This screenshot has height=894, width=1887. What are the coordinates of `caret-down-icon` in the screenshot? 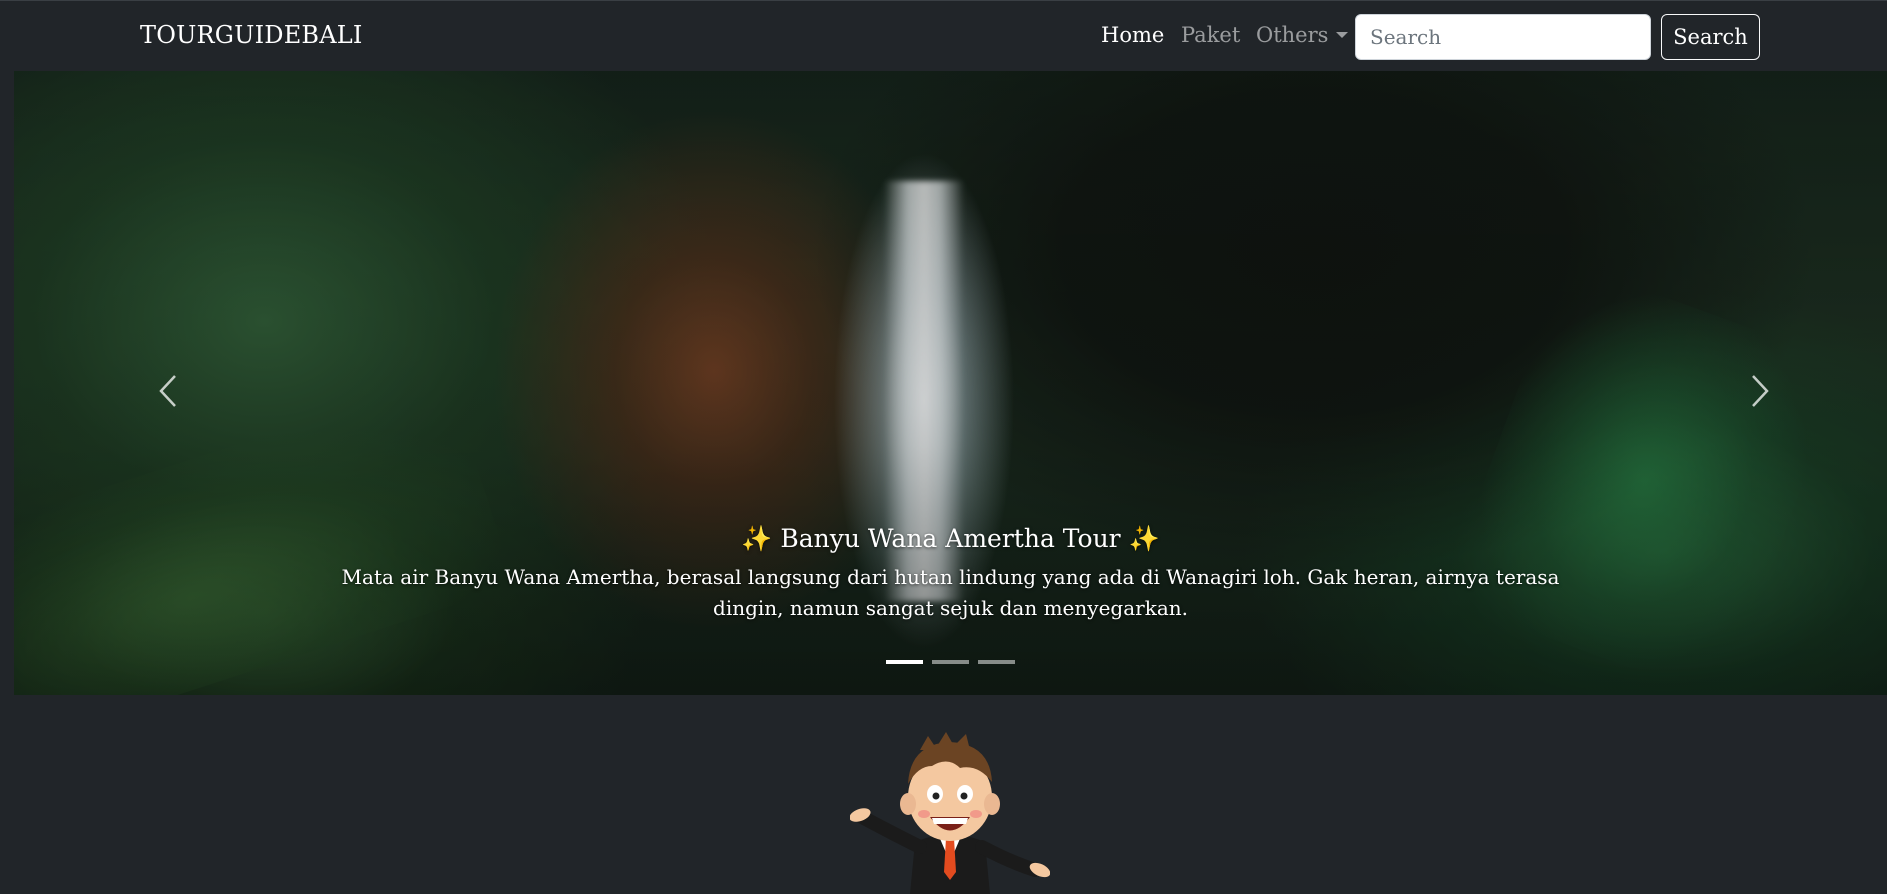 It's located at (1342, 35).